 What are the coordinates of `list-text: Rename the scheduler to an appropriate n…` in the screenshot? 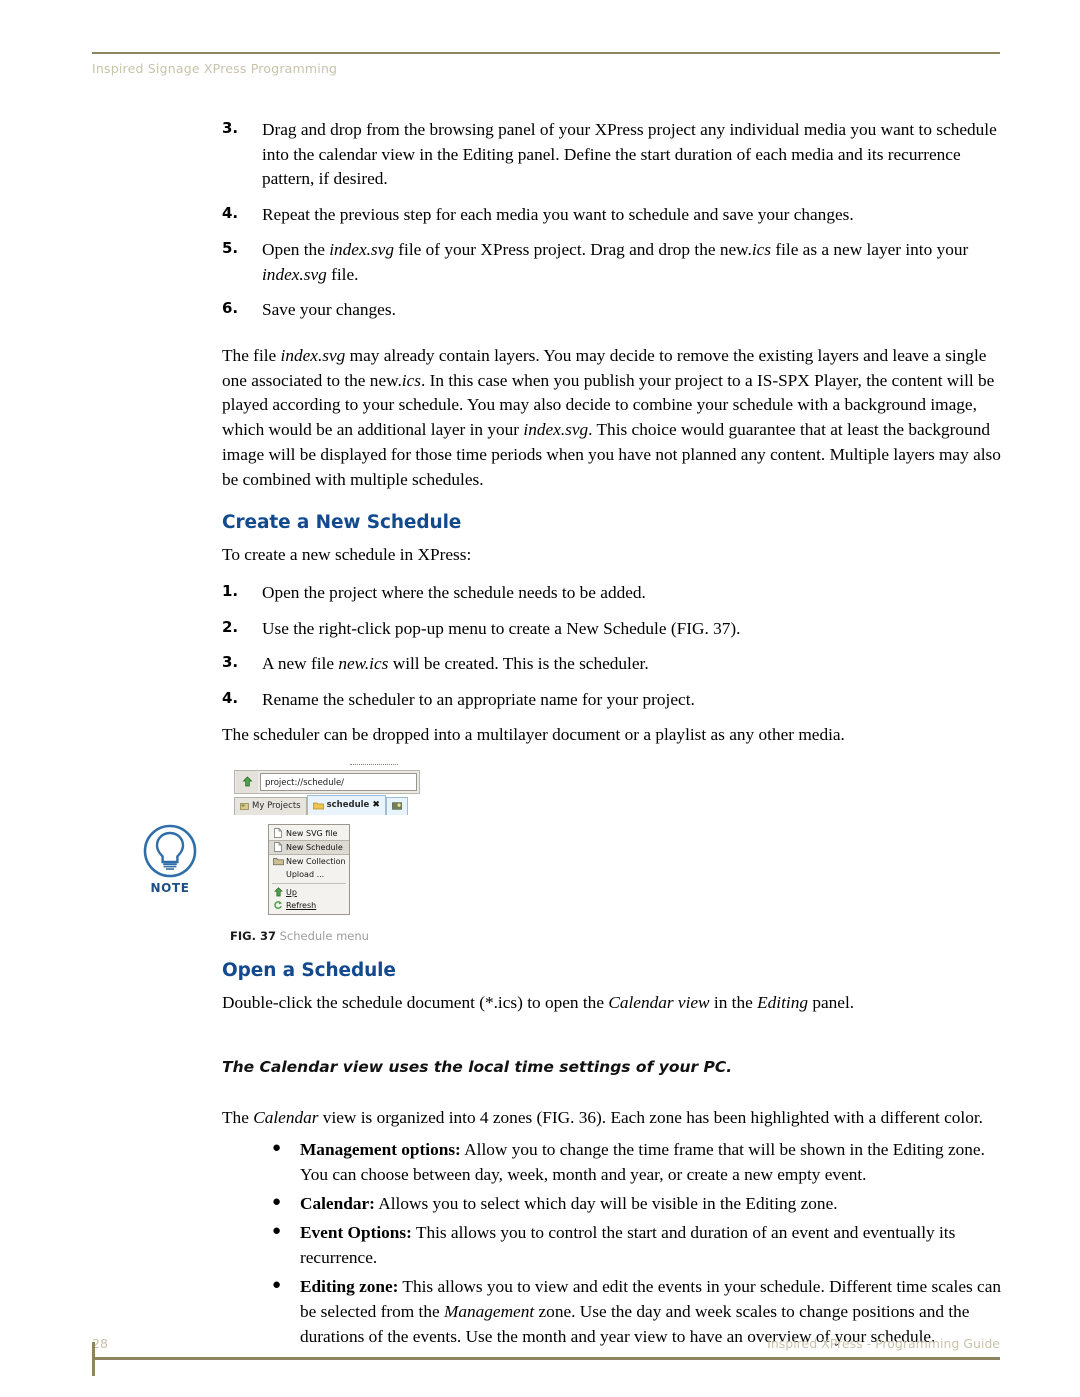 It's located at (478, 699).